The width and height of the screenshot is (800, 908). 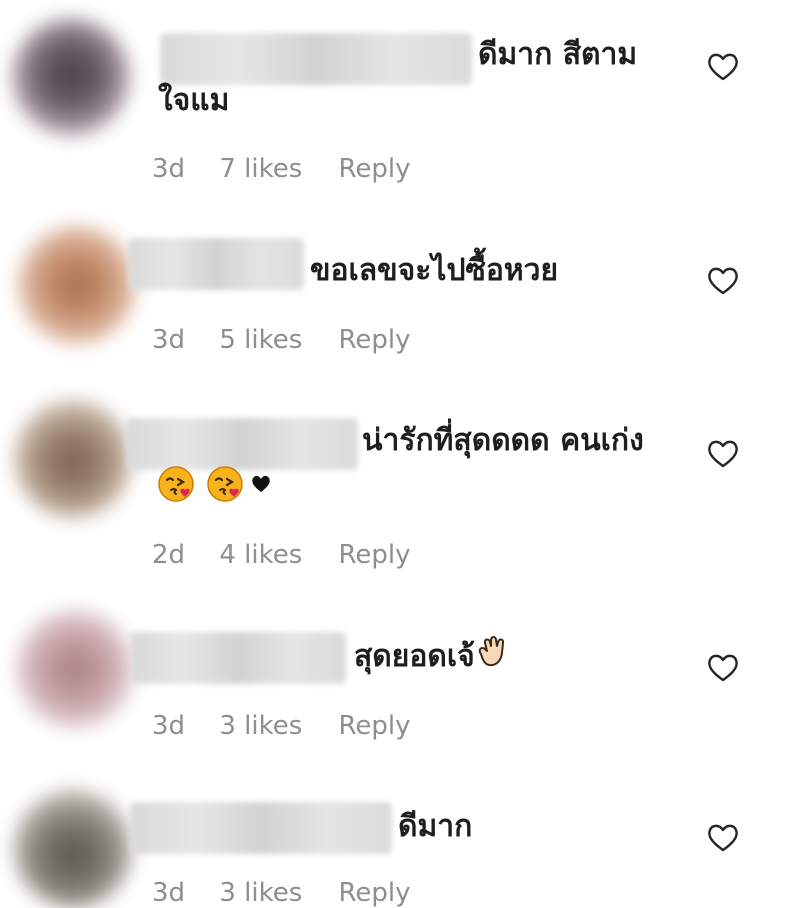 I want to click on comment-text: ขอเลขจะไปซื้อหวย, so click(x=434, y=270).